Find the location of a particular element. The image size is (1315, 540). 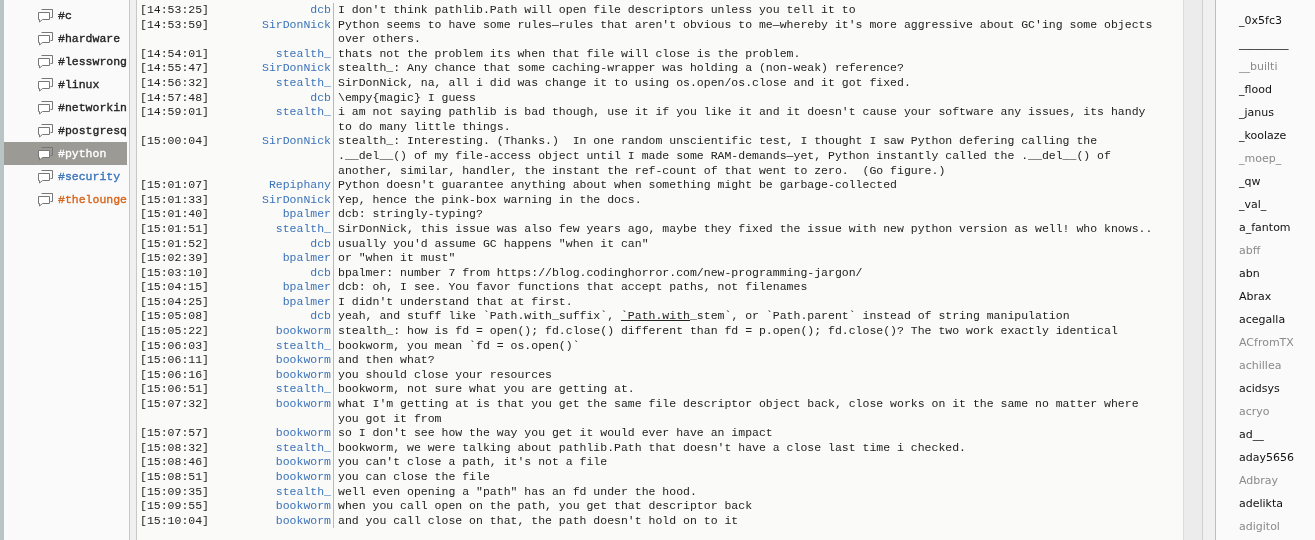

channel-name: #lesswrong is located at coordinates (92, 61).